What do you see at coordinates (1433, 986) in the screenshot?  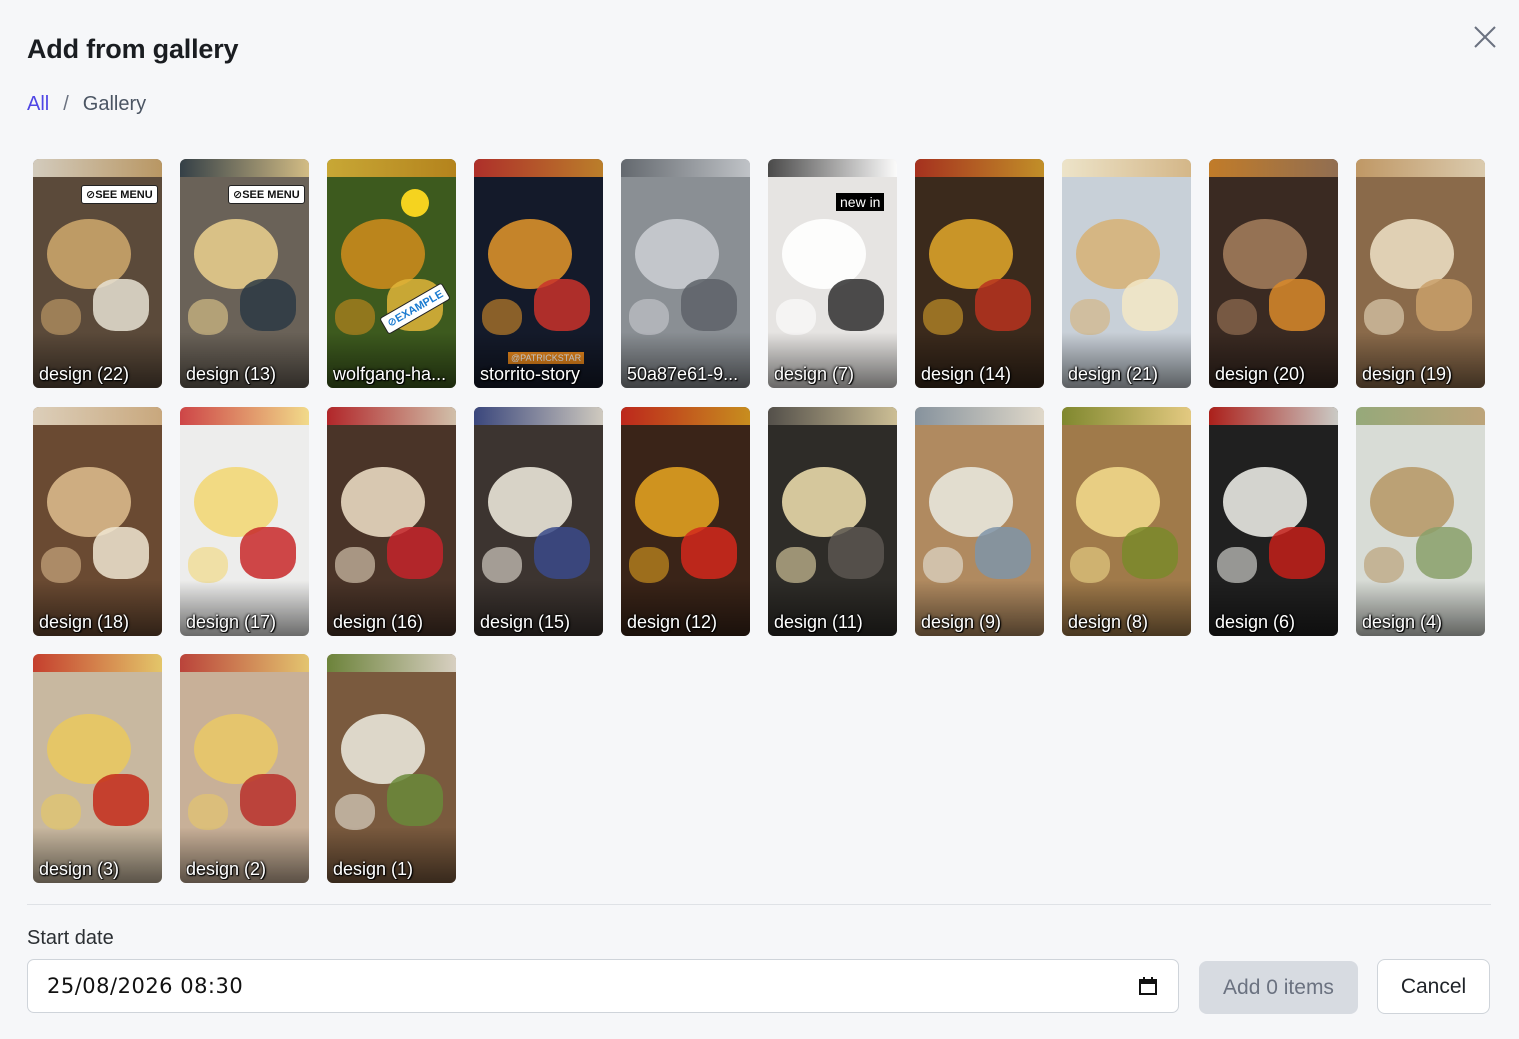 I see `cancel-button: Cancel` at bounding box center [1433, 986].